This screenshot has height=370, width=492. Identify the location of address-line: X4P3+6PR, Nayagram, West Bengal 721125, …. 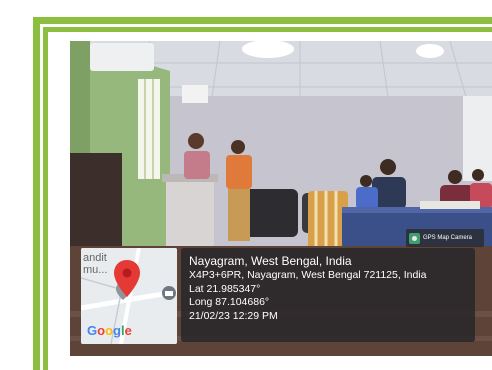
(308, 275).